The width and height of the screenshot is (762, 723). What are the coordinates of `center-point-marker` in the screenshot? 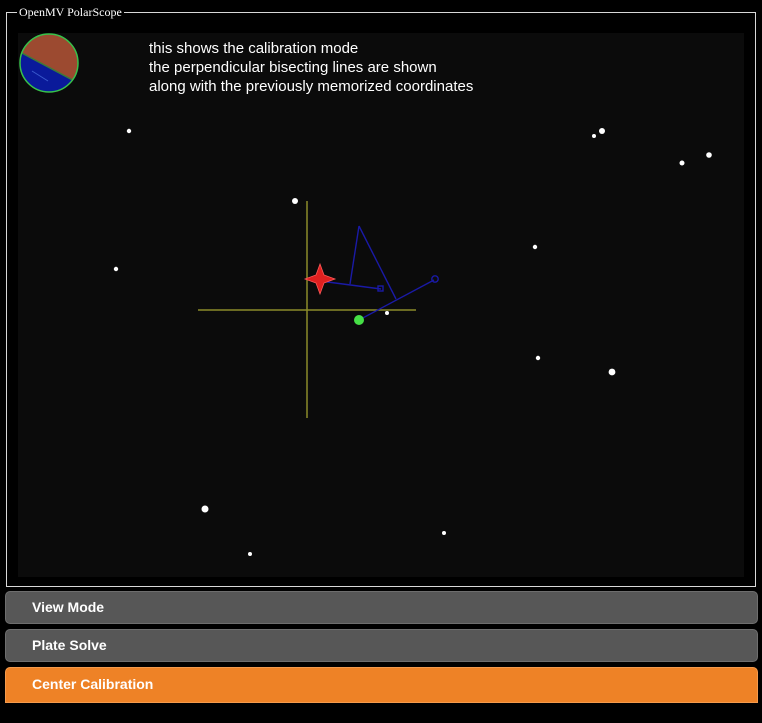 It's located at (359, 320).